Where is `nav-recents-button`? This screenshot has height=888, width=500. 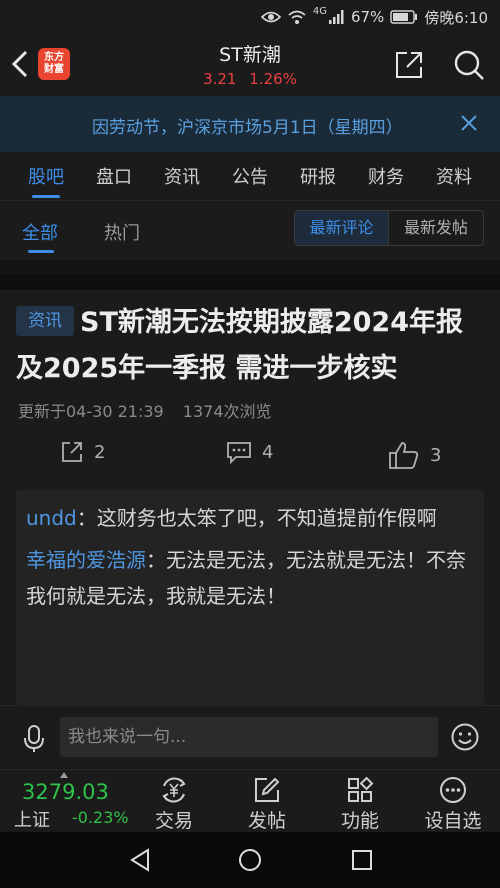
nav-recents-button is located at coordinates (362, 860).